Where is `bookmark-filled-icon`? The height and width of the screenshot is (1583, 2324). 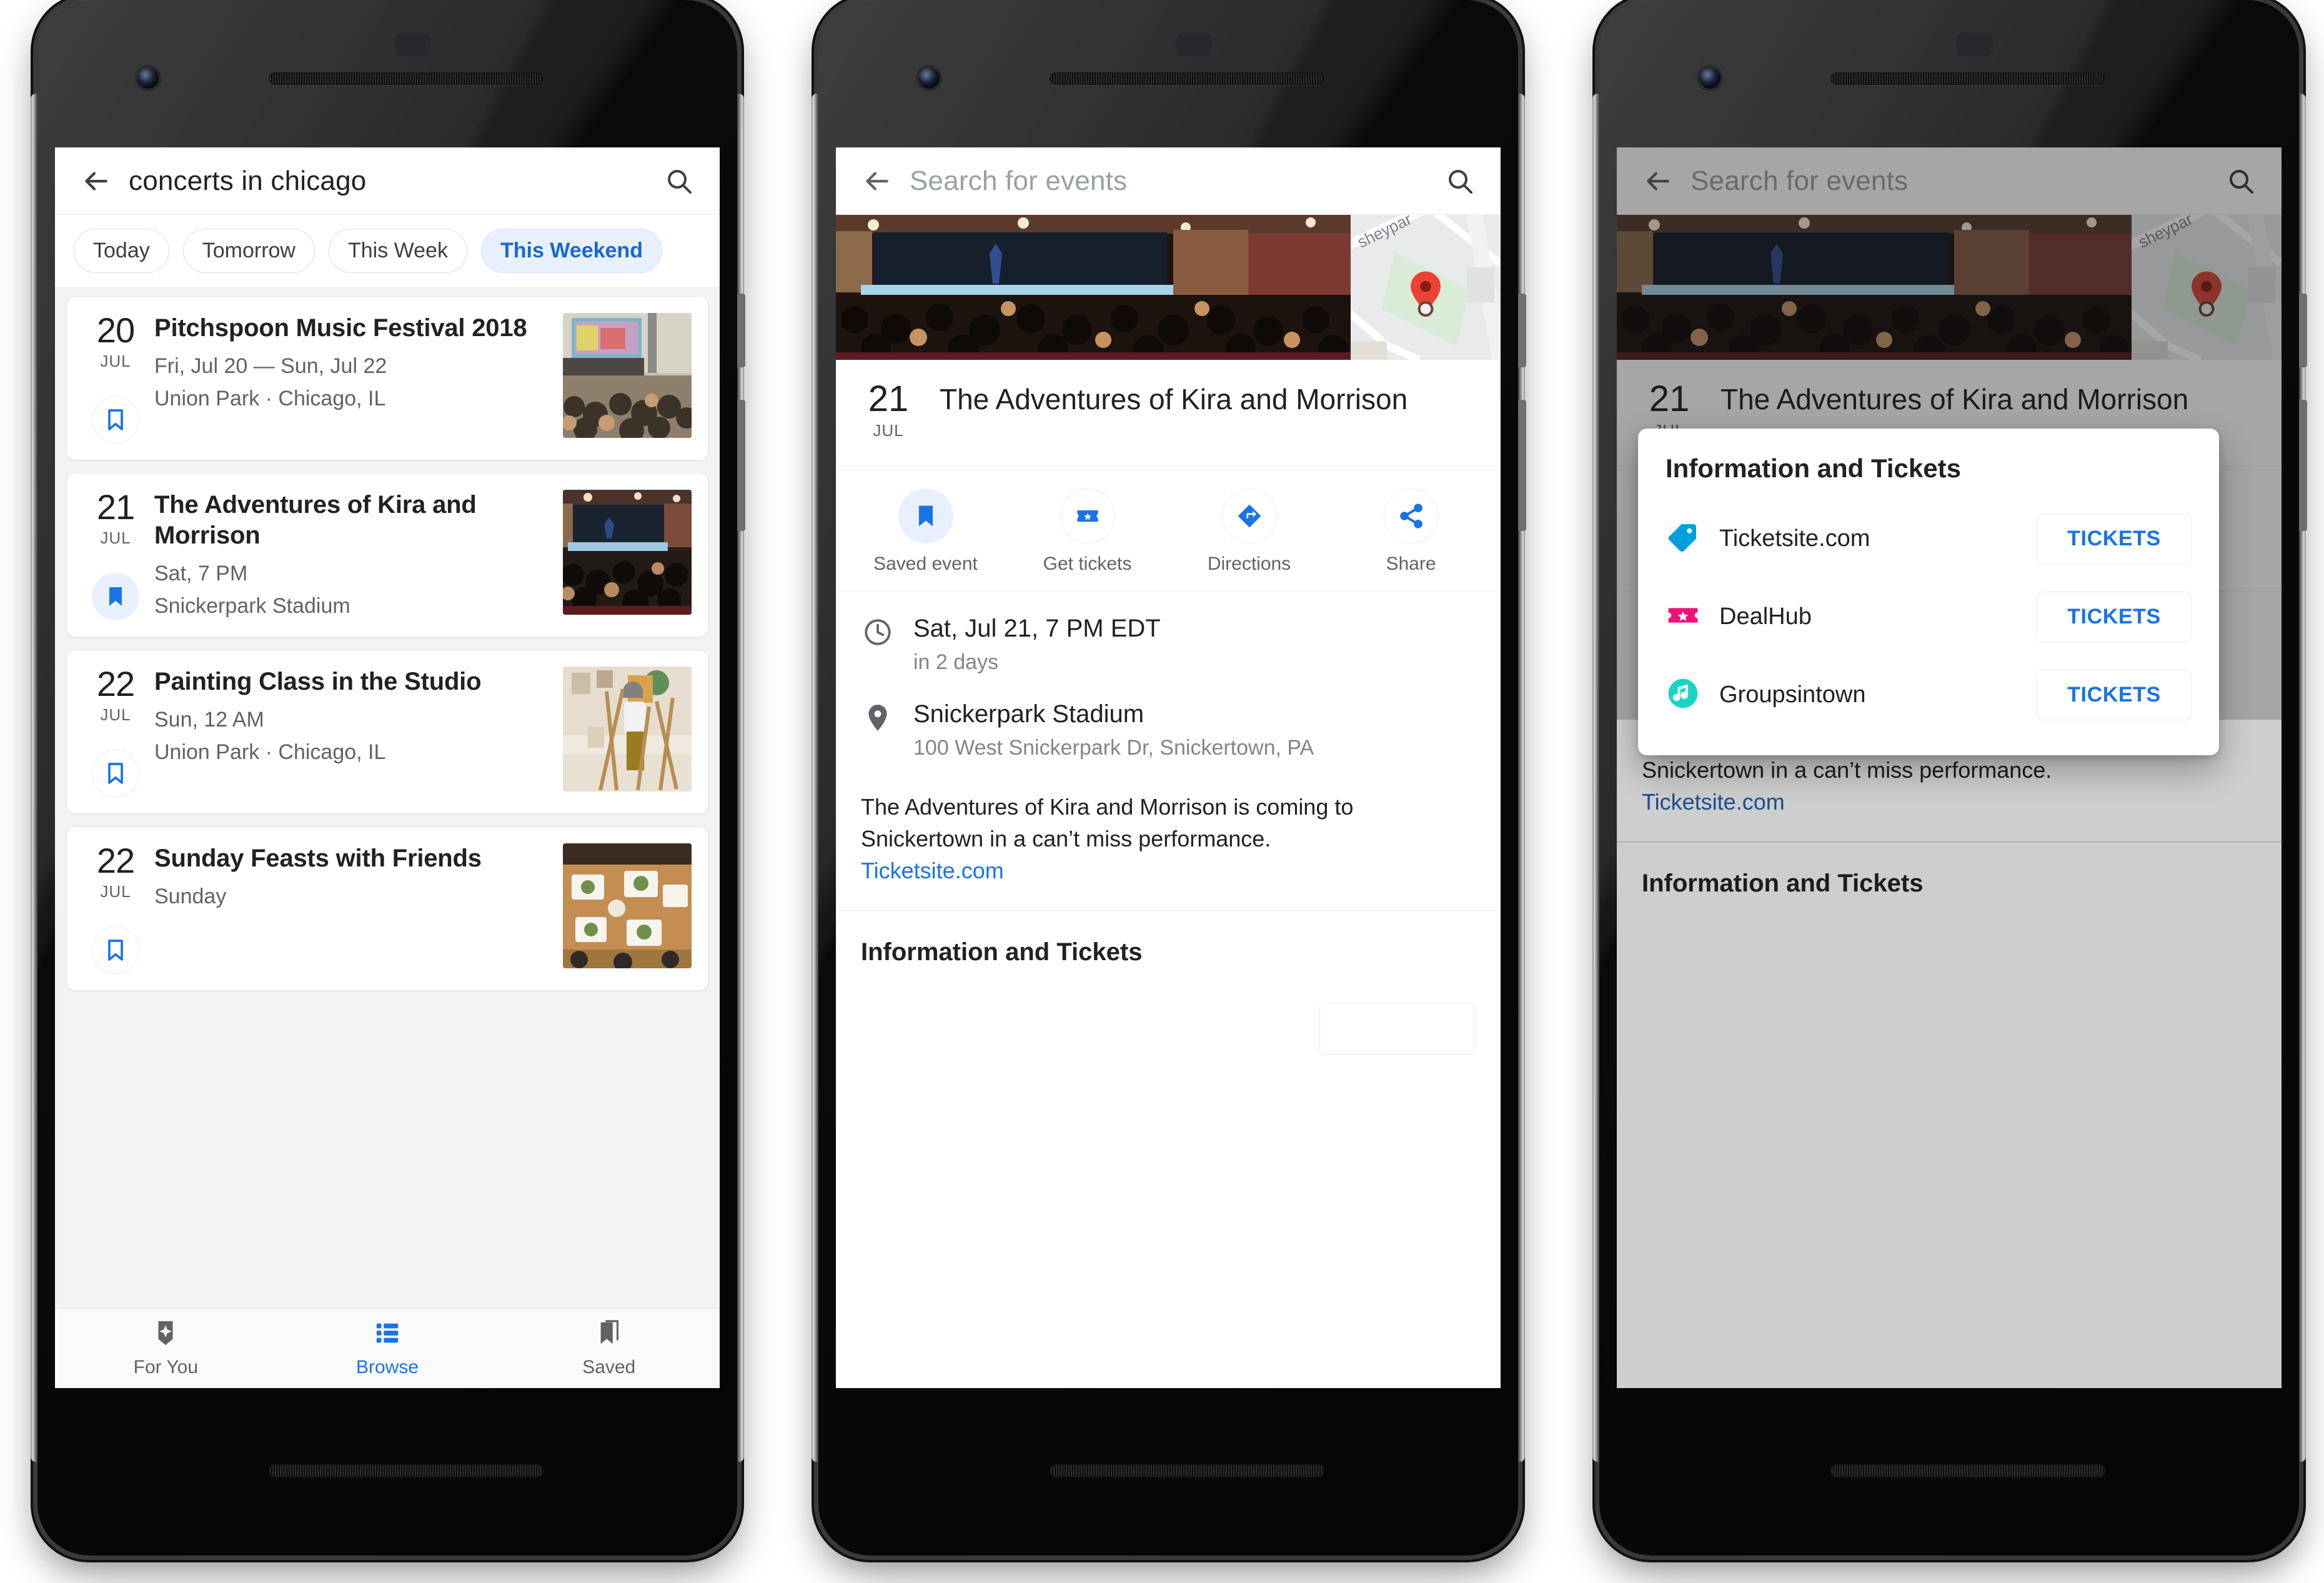
bookmark-filled-icon is located at coordinates (926, 516).